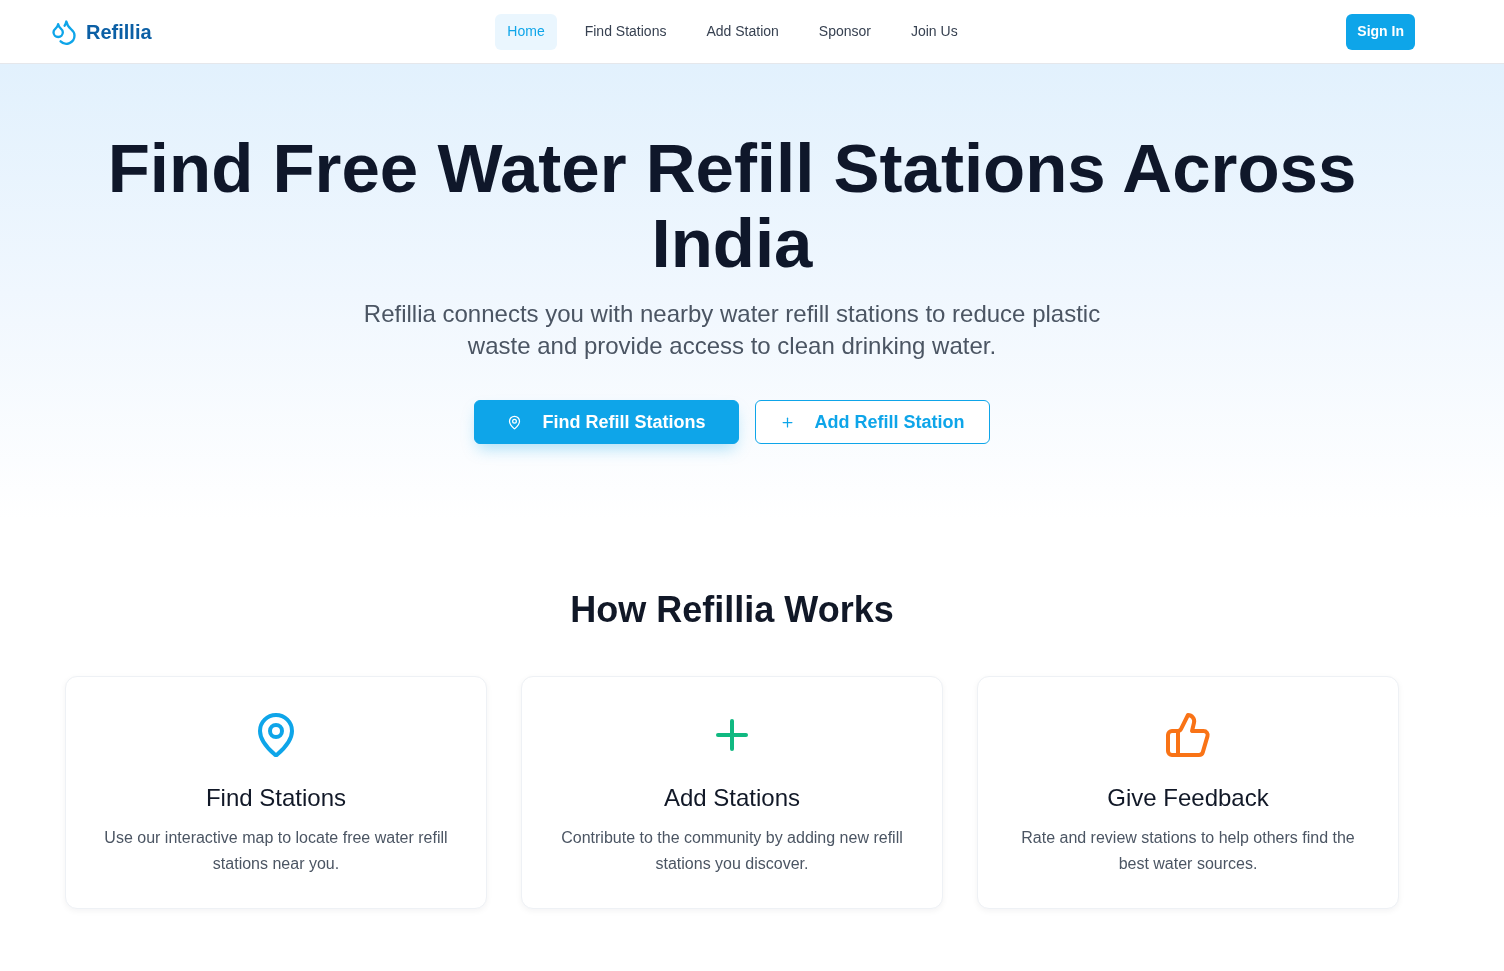 The image size is (1504, 971). What do you see at coordinates (732, 206) in the screenshot?
I see `hero-title: Find Free Water Refill Stations Across India` at bounding box center [732, 206].